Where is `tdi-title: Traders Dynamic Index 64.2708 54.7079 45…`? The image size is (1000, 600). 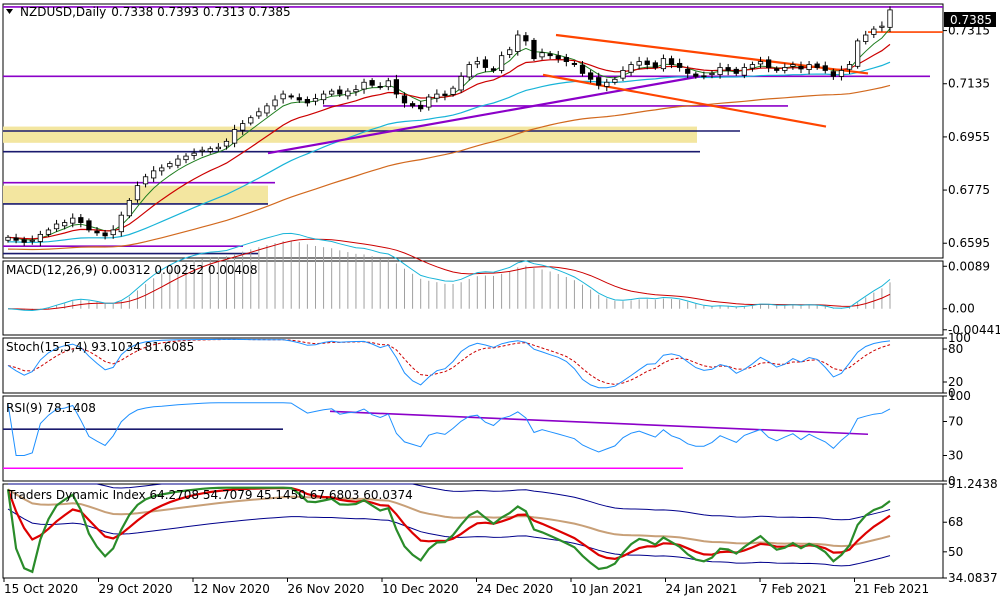
tdi-title: Traders Dynamic Index 64.2708 54.7079 45… is located at coordinates (210, 495).